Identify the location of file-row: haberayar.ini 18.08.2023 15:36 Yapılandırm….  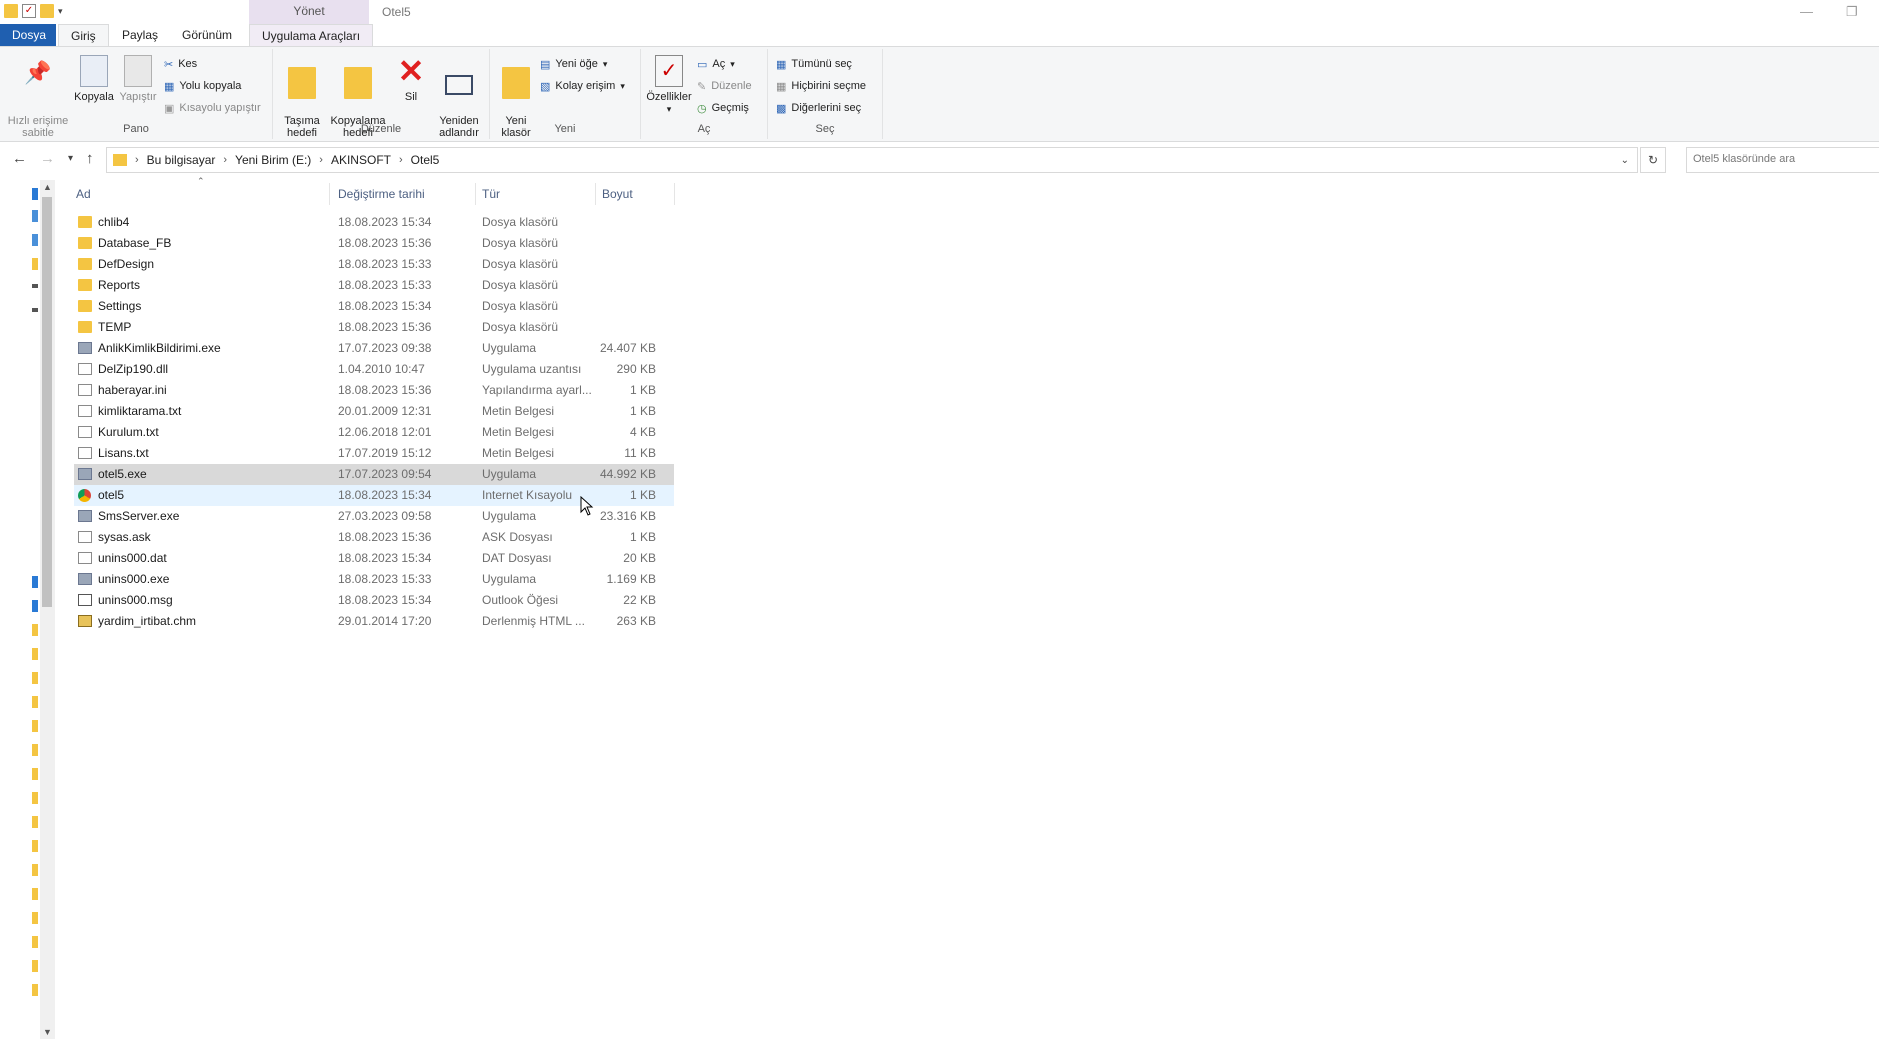
(374, 390).